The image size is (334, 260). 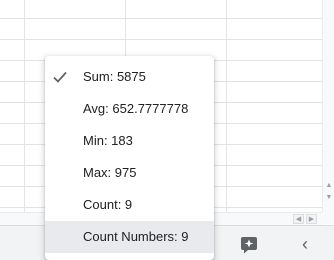 I want to click on menu-item-label: Sum: 5875, so click(x=114, y=76).